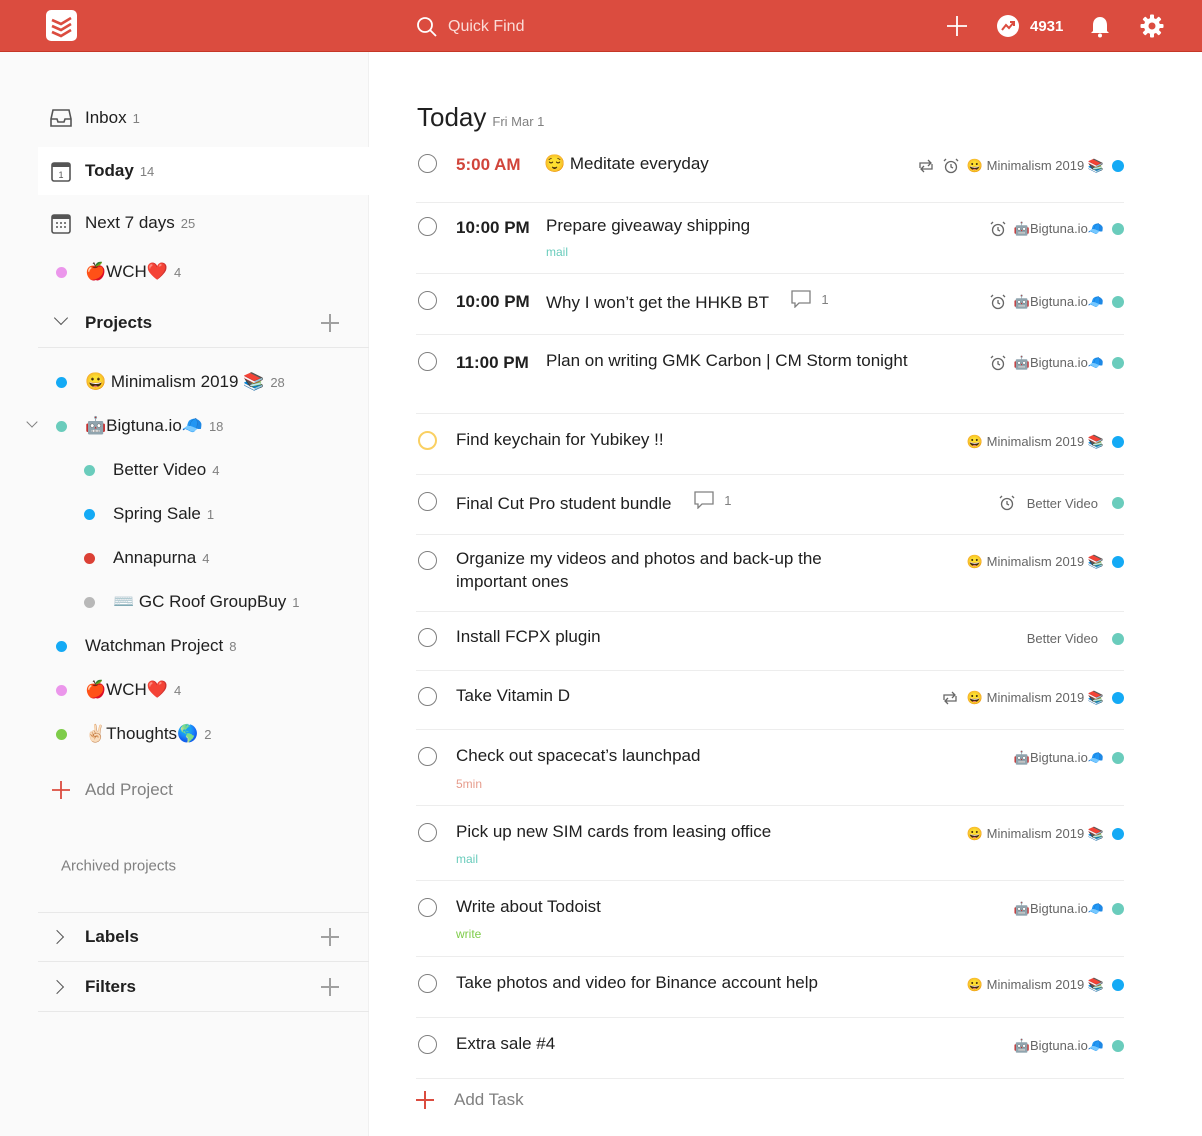  Describe the element at coordinates (61, 25) in the screenshot. I see `todoist-logo-icon` at that location.